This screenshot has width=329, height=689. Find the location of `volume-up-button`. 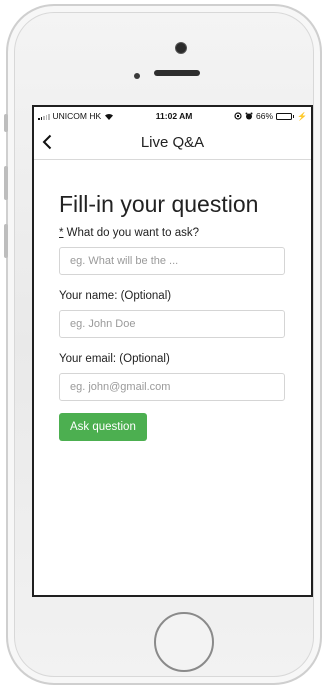

volume-up-button is located at coordinates (6, 183).